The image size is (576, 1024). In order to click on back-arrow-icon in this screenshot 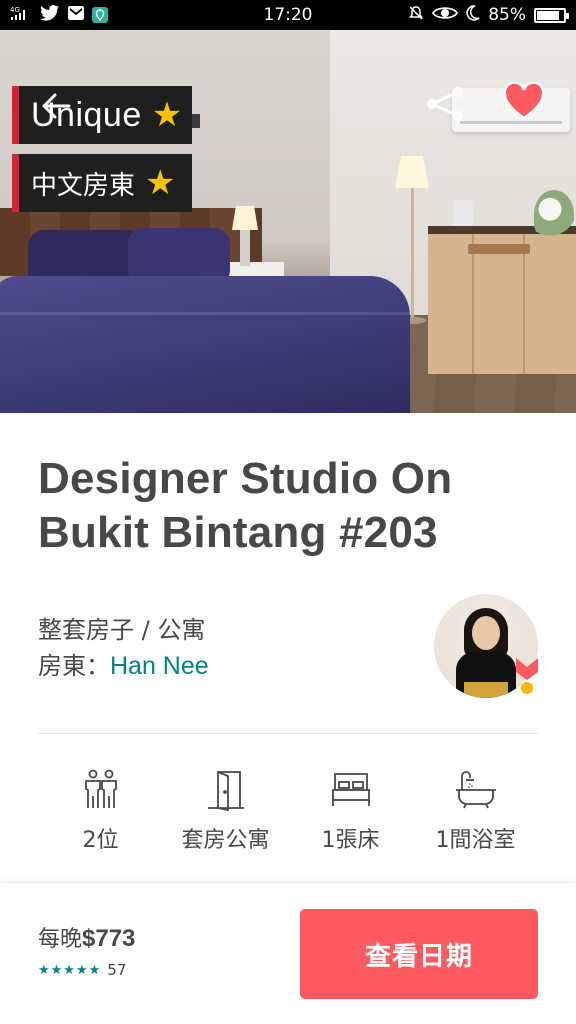, I will do `click(56, 106)`.